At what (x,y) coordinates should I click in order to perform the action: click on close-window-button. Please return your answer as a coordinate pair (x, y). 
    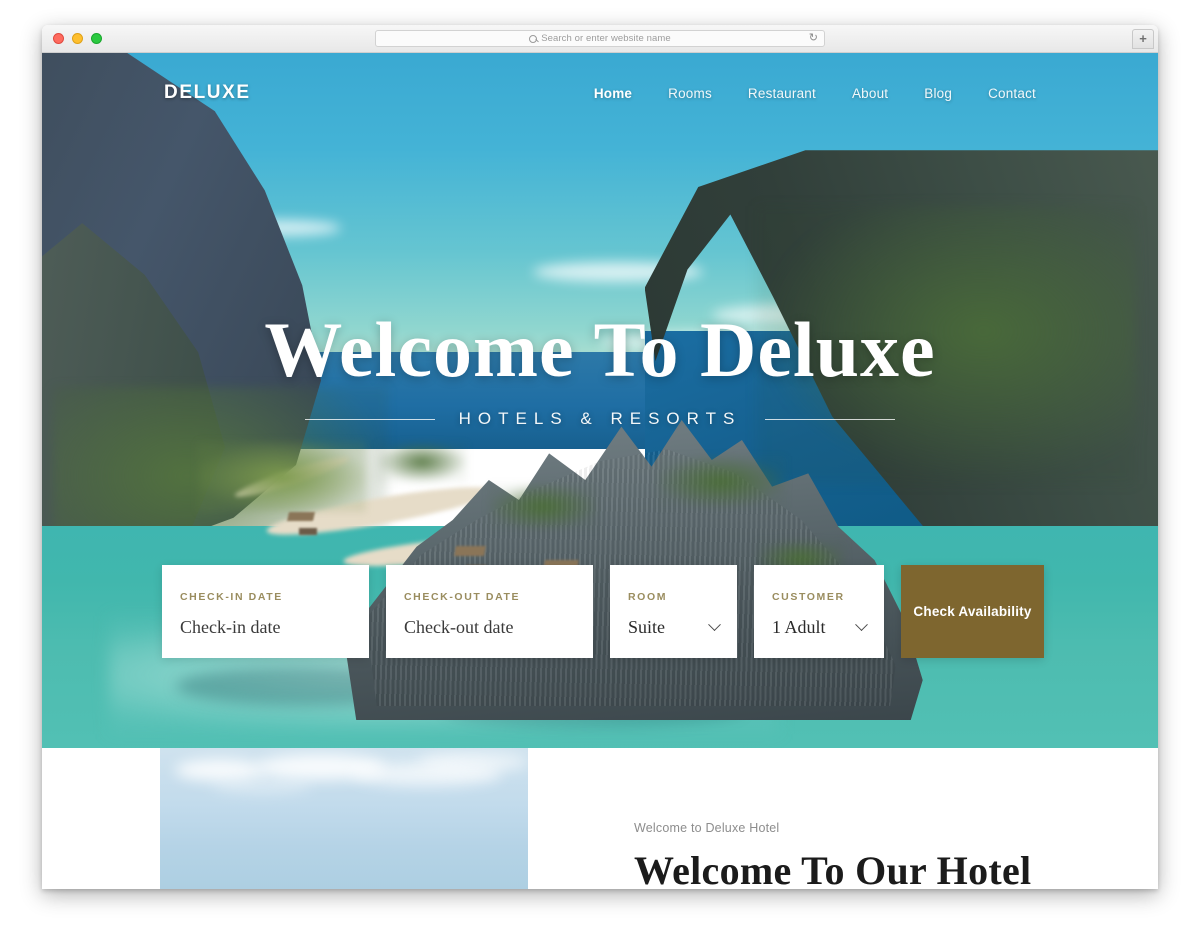
    Looking at the image, I should click on (58, 38).